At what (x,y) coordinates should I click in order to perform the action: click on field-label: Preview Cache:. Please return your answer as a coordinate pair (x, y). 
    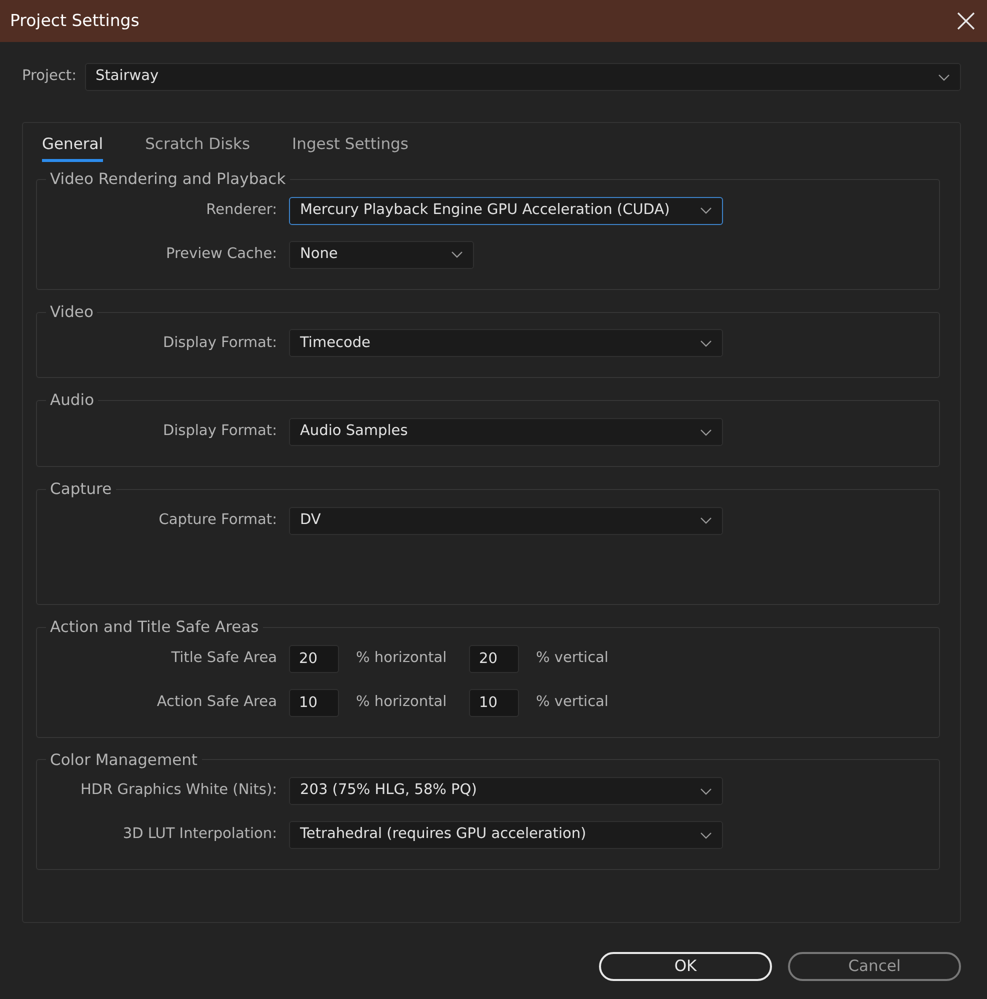
    Looking at the image, I should click on (220, 254).